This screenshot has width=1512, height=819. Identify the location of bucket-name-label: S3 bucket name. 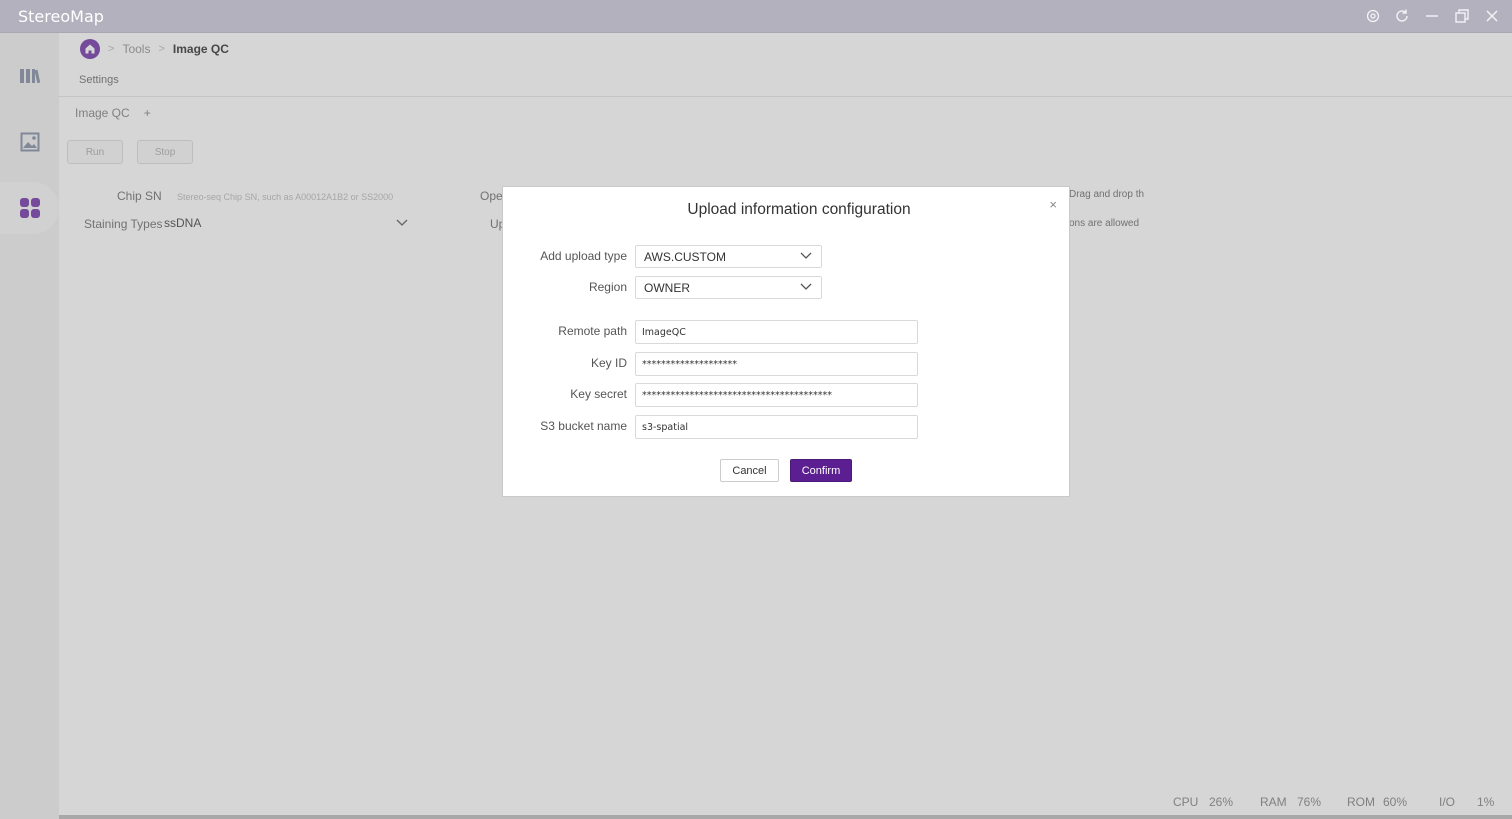
(583, 426).